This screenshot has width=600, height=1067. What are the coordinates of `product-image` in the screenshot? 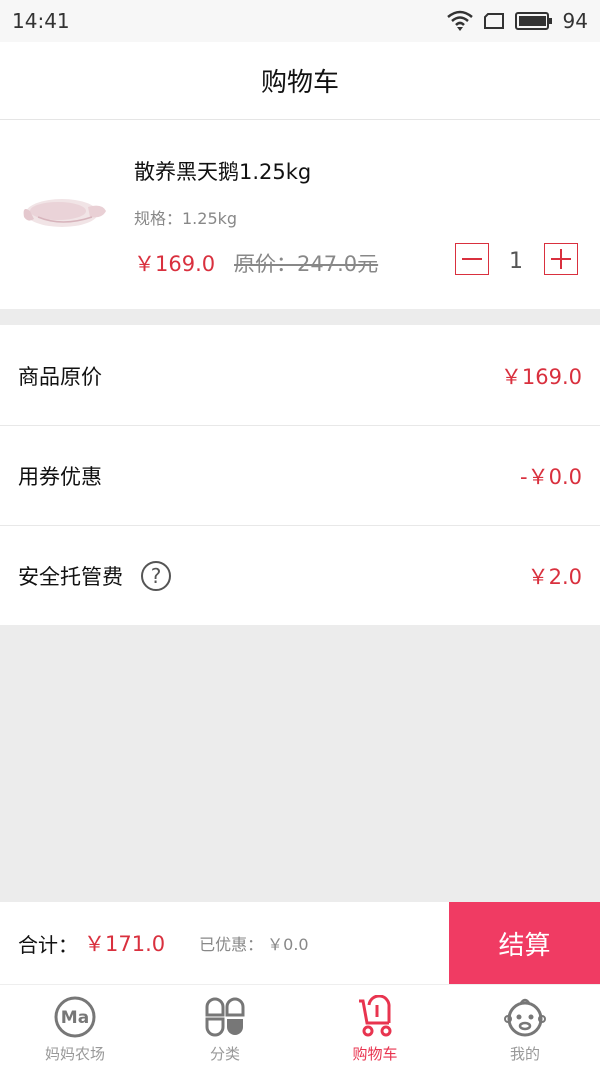 It's located at (64, 211).